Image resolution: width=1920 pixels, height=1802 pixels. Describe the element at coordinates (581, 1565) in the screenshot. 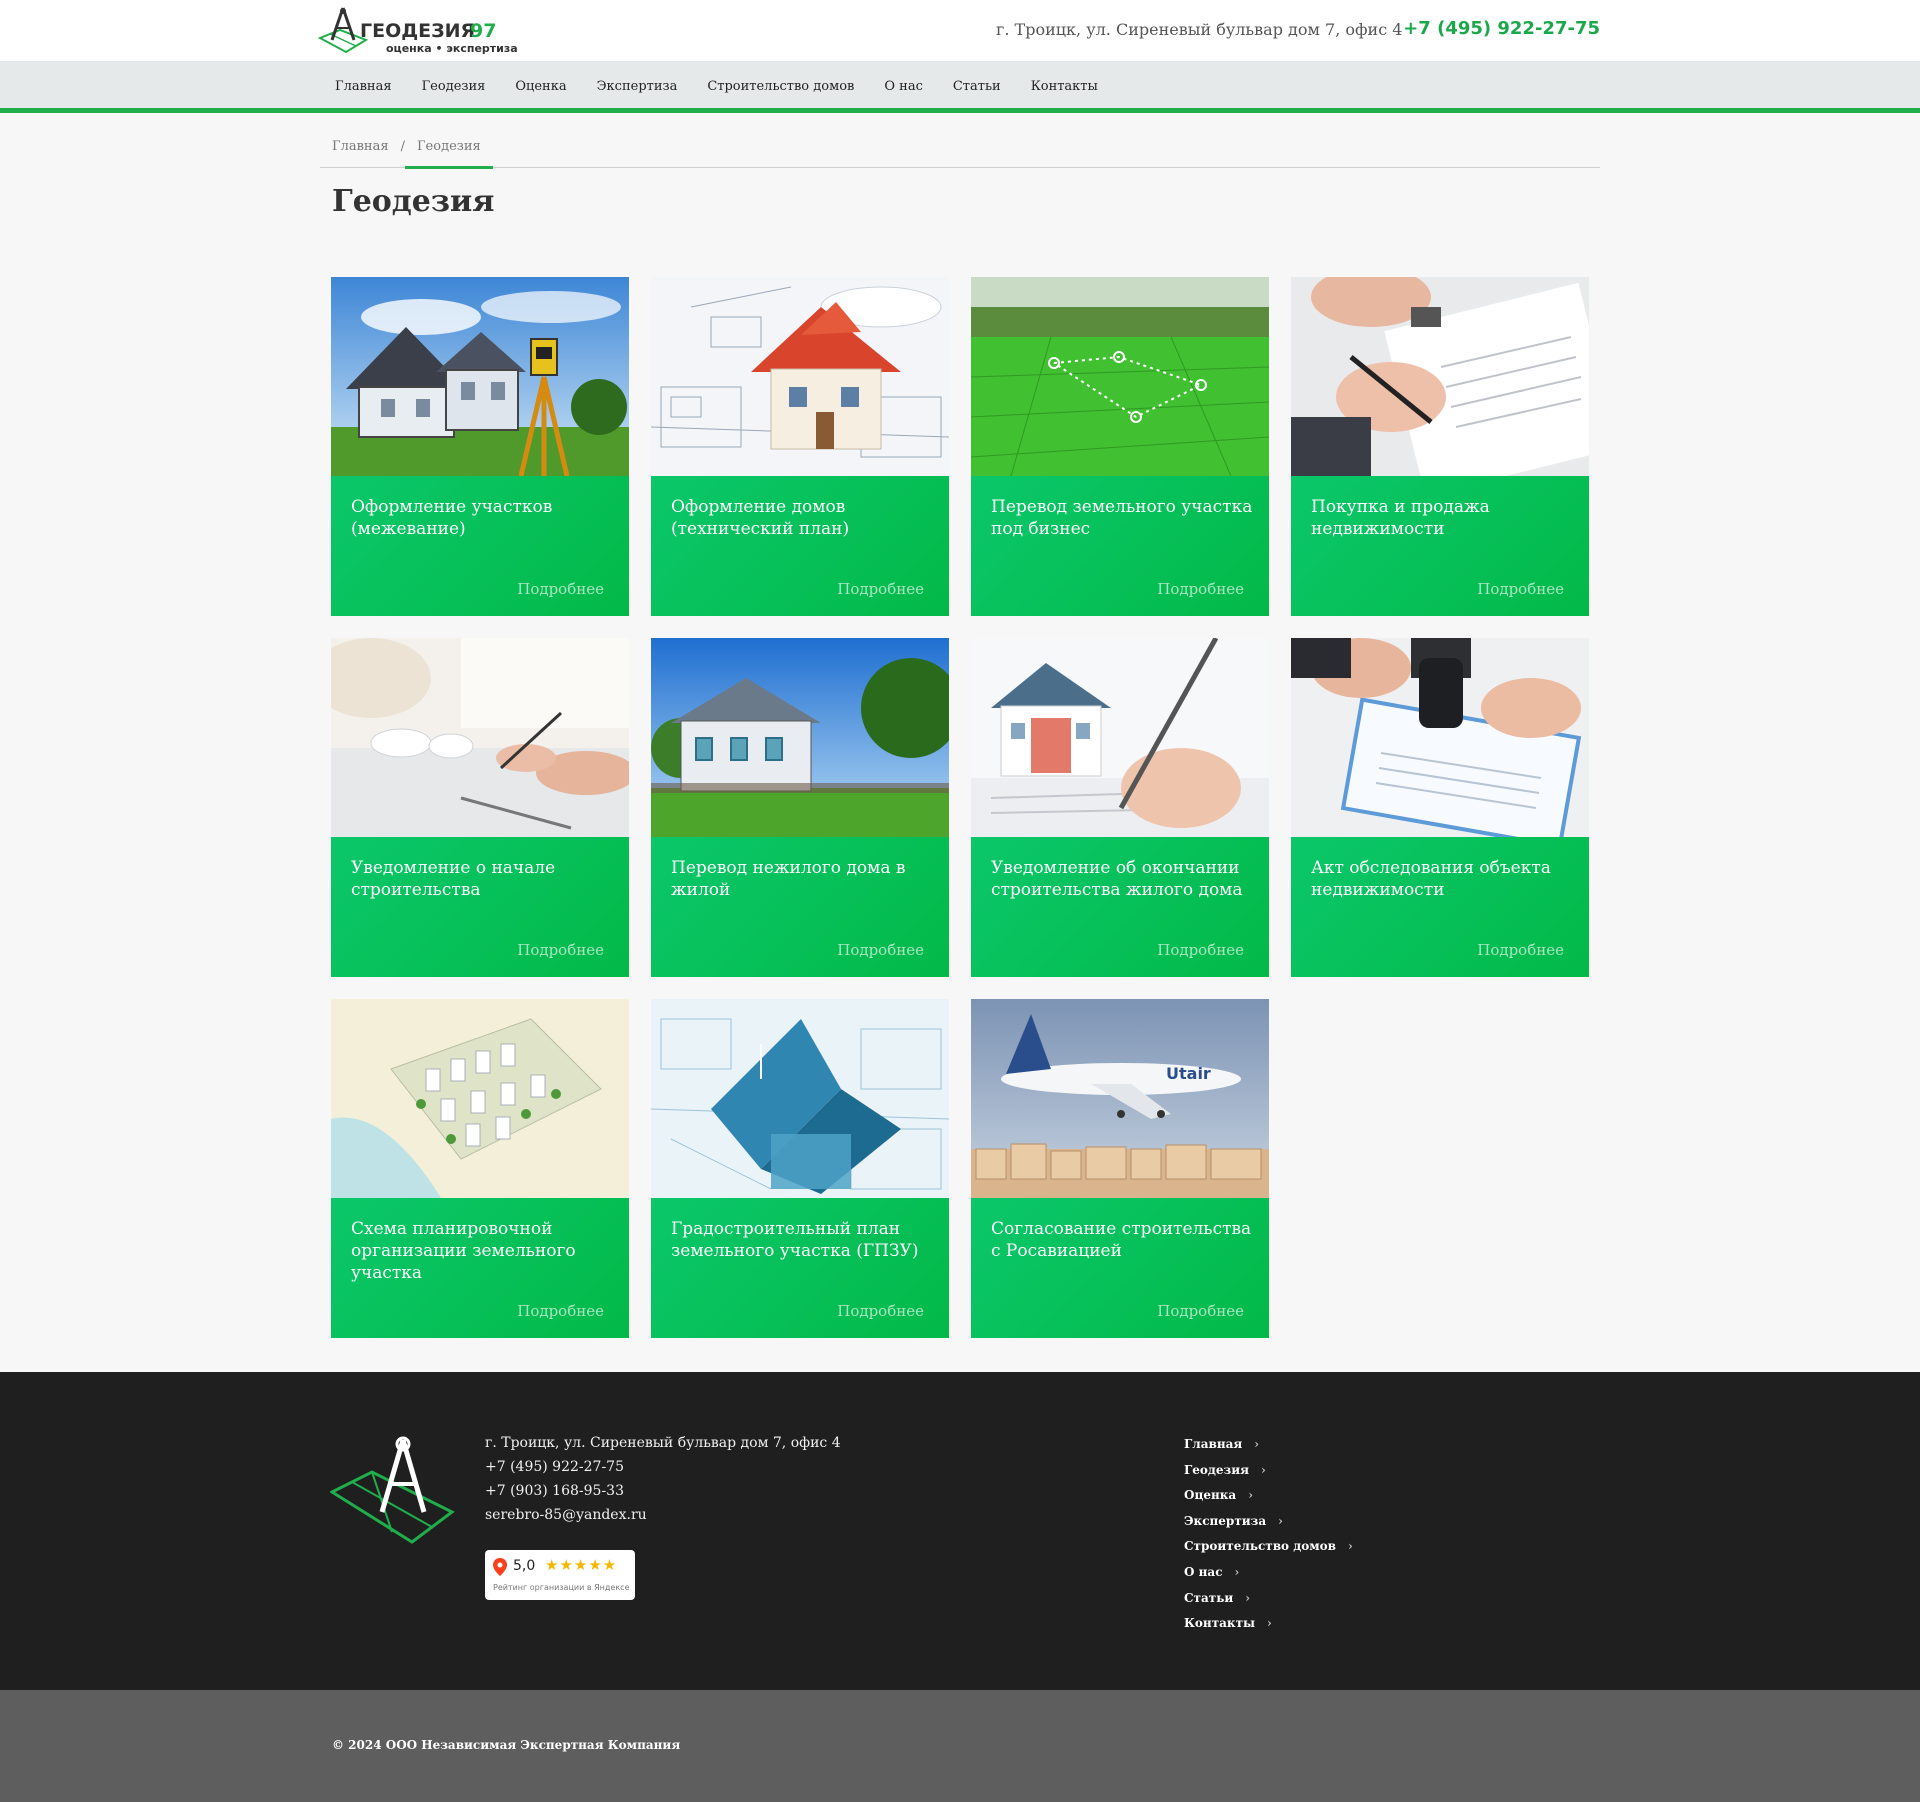

I see `rating-stars-icon: ★★★★★` at that location.